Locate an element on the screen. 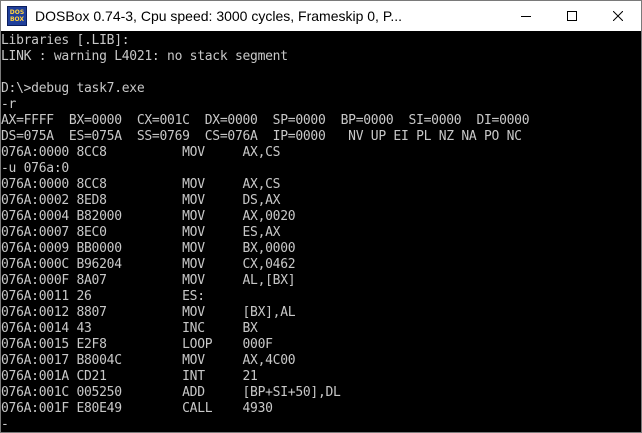 Image resolution: width=642 pixels, height=433 pixels. console-line: LINK : warning L4021: no stack segment is located at coordinates (144, 56).